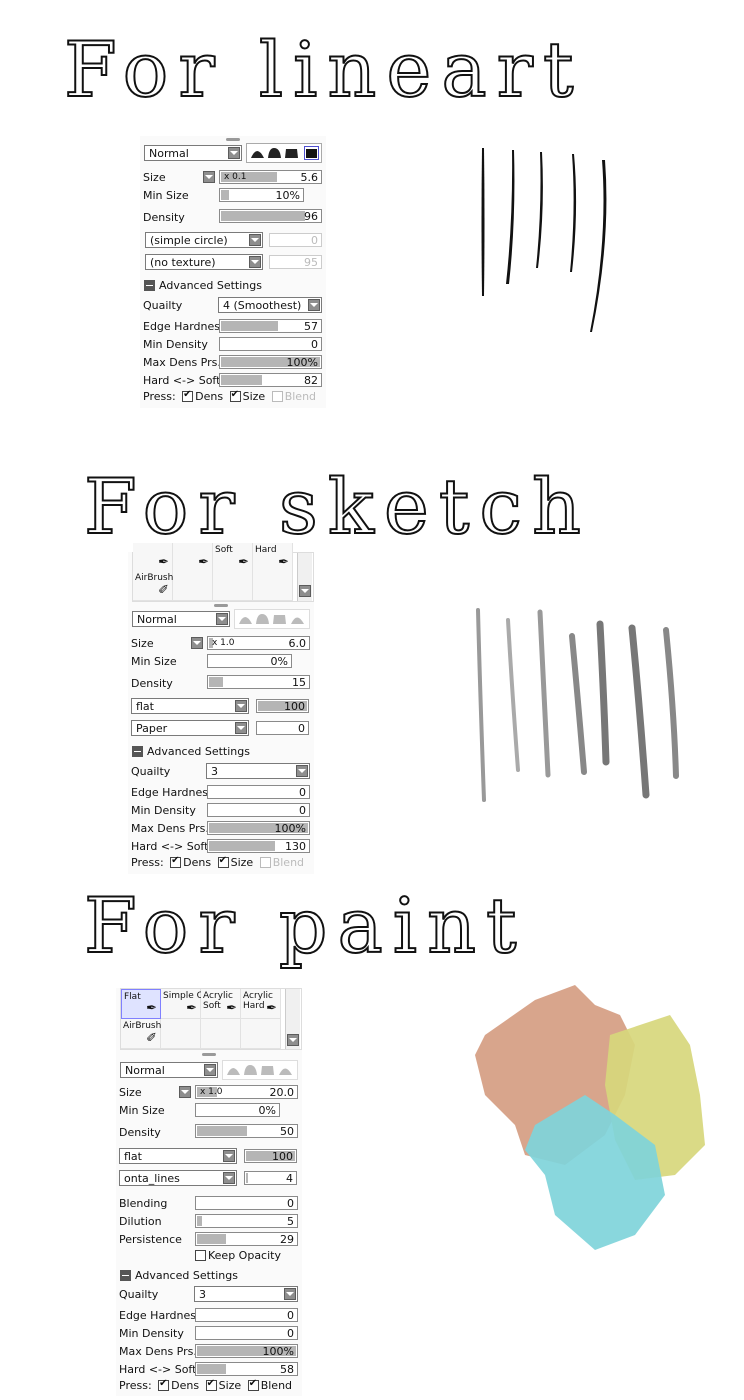 The image size is (744, 1400). I want to click on size-slider: x 0.1 5.6, so click(270, 177).